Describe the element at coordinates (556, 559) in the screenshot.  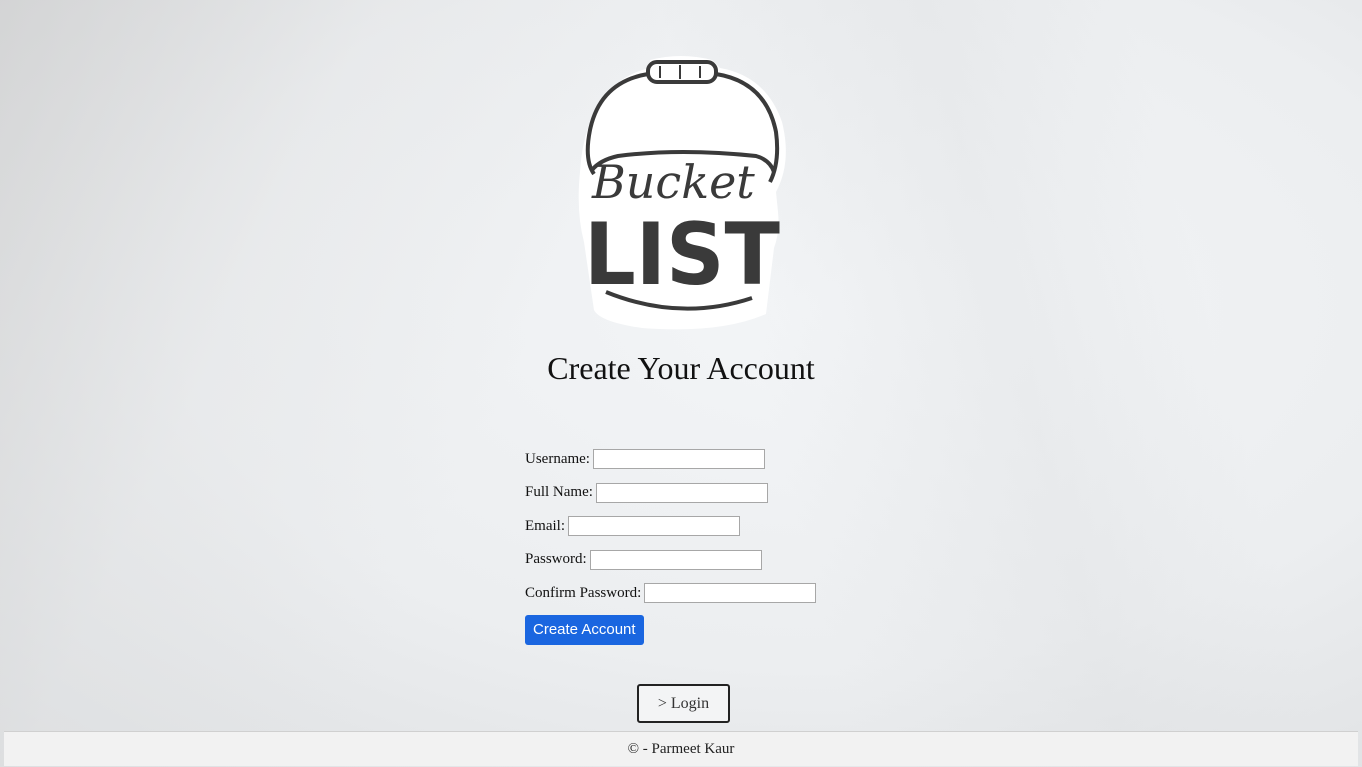
I see `password-label: Password:` at that location.